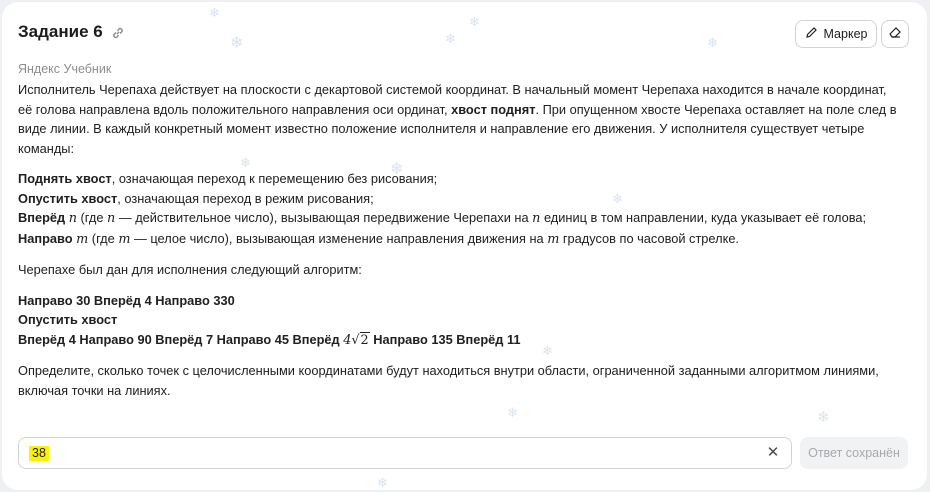 Image resolution: width=930 pixels, height=492 pixels. Describe the element at coordinates (39, 453) in the screenshot. I see `answer-value: 38` at that location.